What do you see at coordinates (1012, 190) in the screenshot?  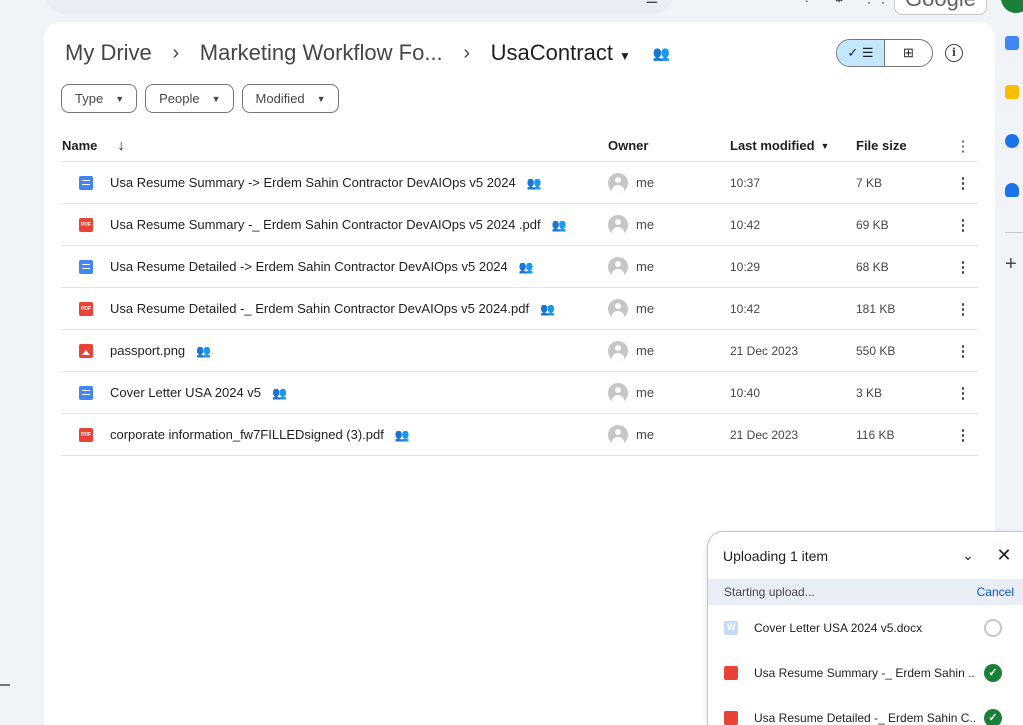 I see `contacts-icon` at bounding box center [1012, 190].